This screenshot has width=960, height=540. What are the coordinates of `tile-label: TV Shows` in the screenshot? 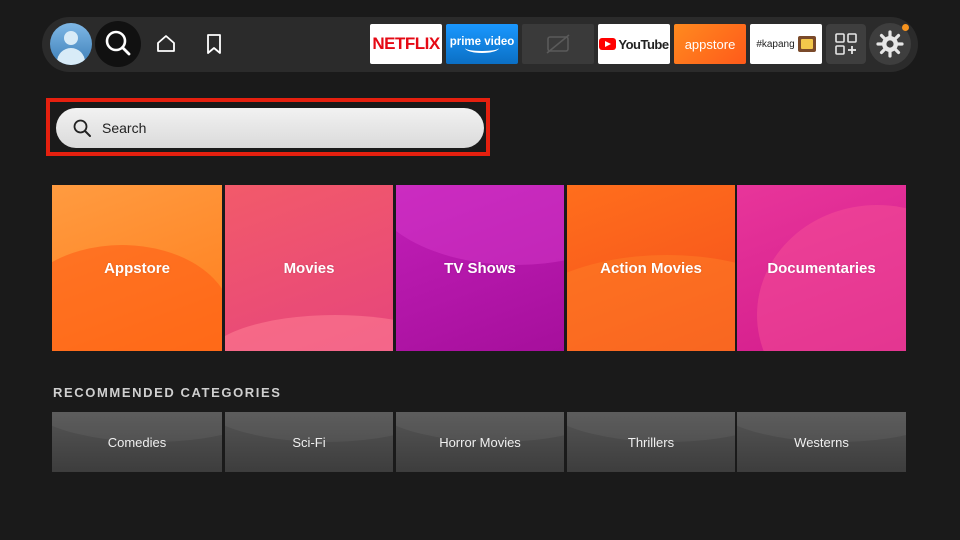 It's located at (480, 268).